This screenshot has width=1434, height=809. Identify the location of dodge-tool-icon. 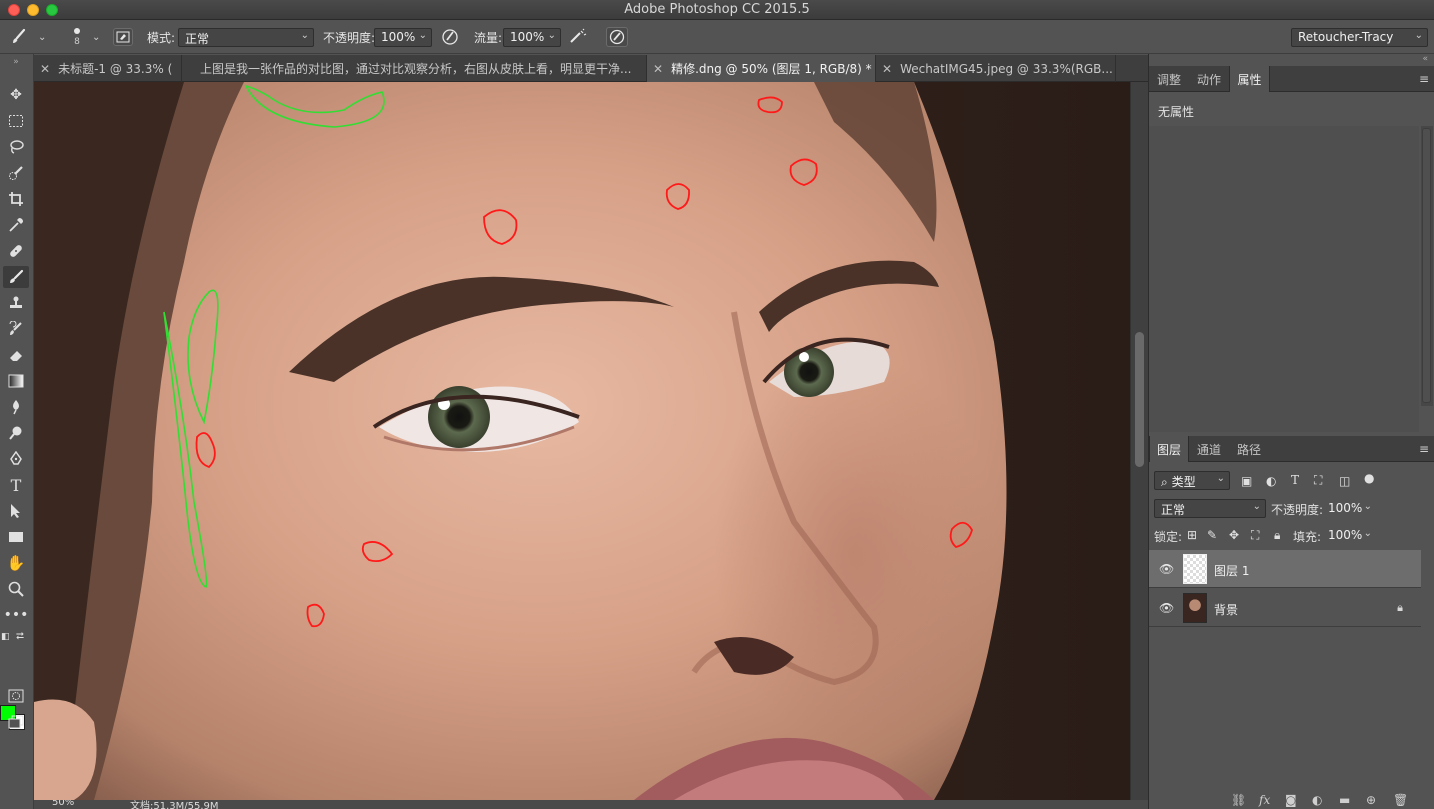
(16, 433).